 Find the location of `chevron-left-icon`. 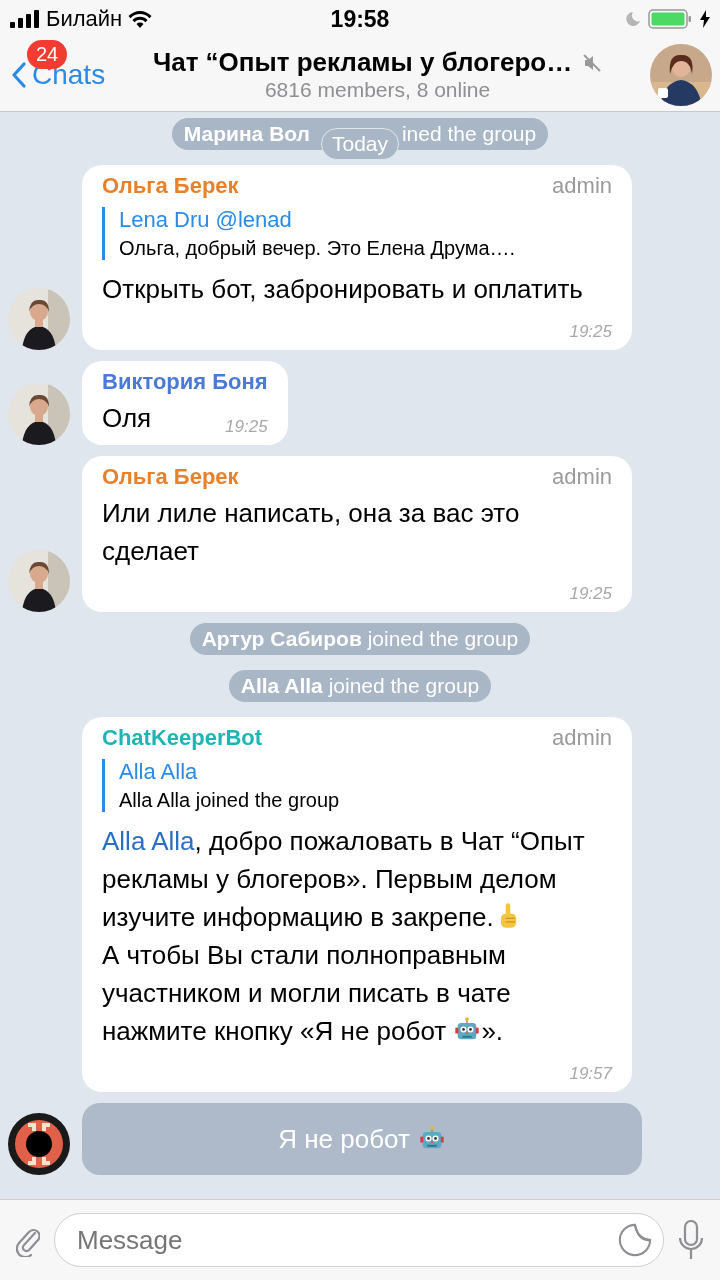

chevron-left-icon is located at coordinates (19, 74).